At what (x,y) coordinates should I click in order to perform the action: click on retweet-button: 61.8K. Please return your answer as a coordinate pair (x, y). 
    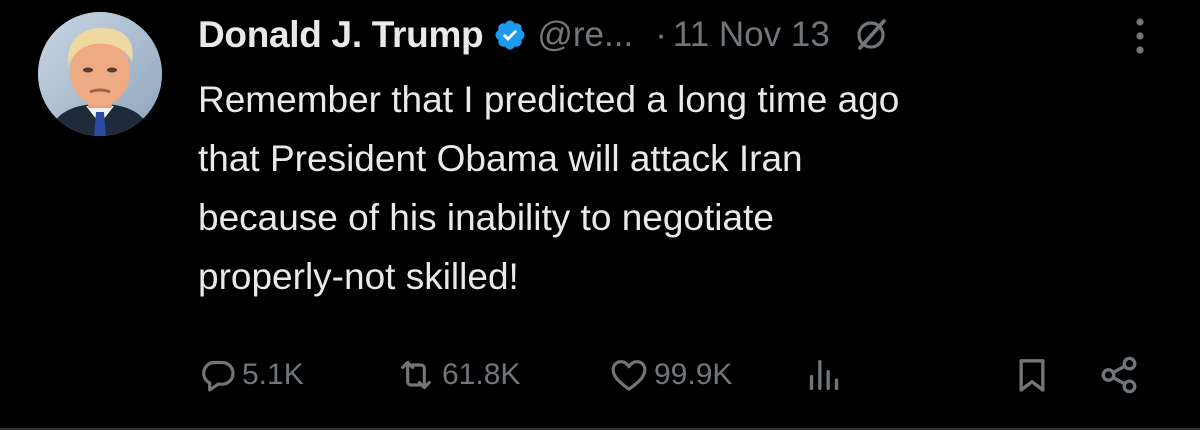
    Looking at the image, I should click on (457, 375).